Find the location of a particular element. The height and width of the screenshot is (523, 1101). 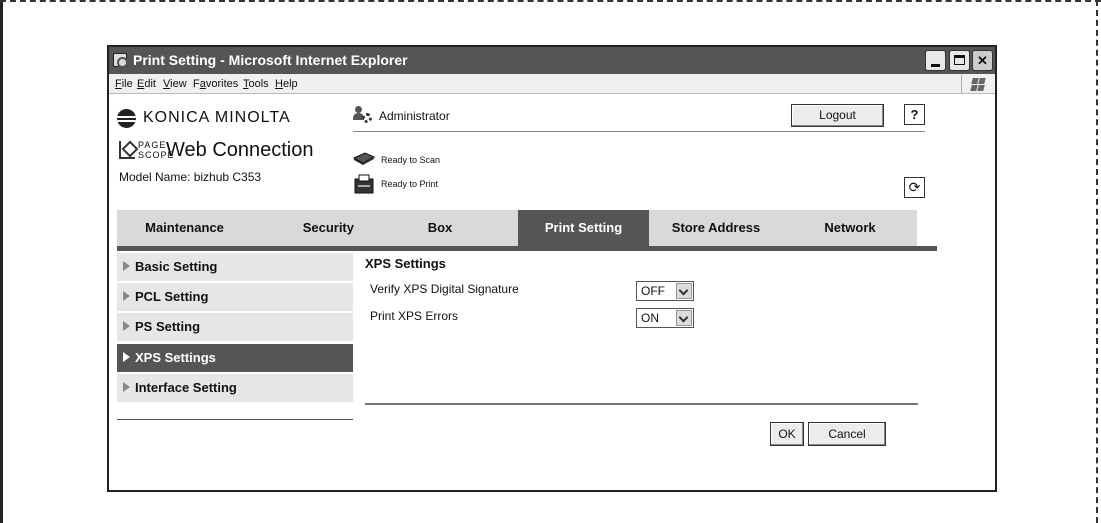

model-name: Model Name: bizhub C353 is located at coordinates (190, 177).